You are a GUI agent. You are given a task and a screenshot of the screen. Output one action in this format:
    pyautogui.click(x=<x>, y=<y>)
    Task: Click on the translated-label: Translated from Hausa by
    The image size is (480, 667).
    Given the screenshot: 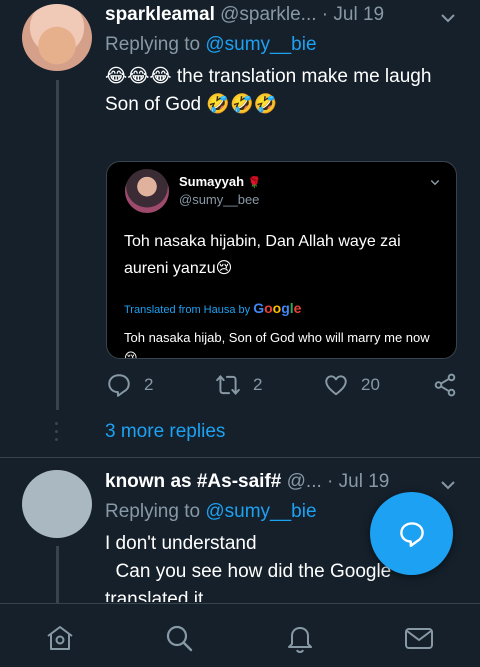 What is the action you would take?
    pyautogui.click(x=189, y=310)
    